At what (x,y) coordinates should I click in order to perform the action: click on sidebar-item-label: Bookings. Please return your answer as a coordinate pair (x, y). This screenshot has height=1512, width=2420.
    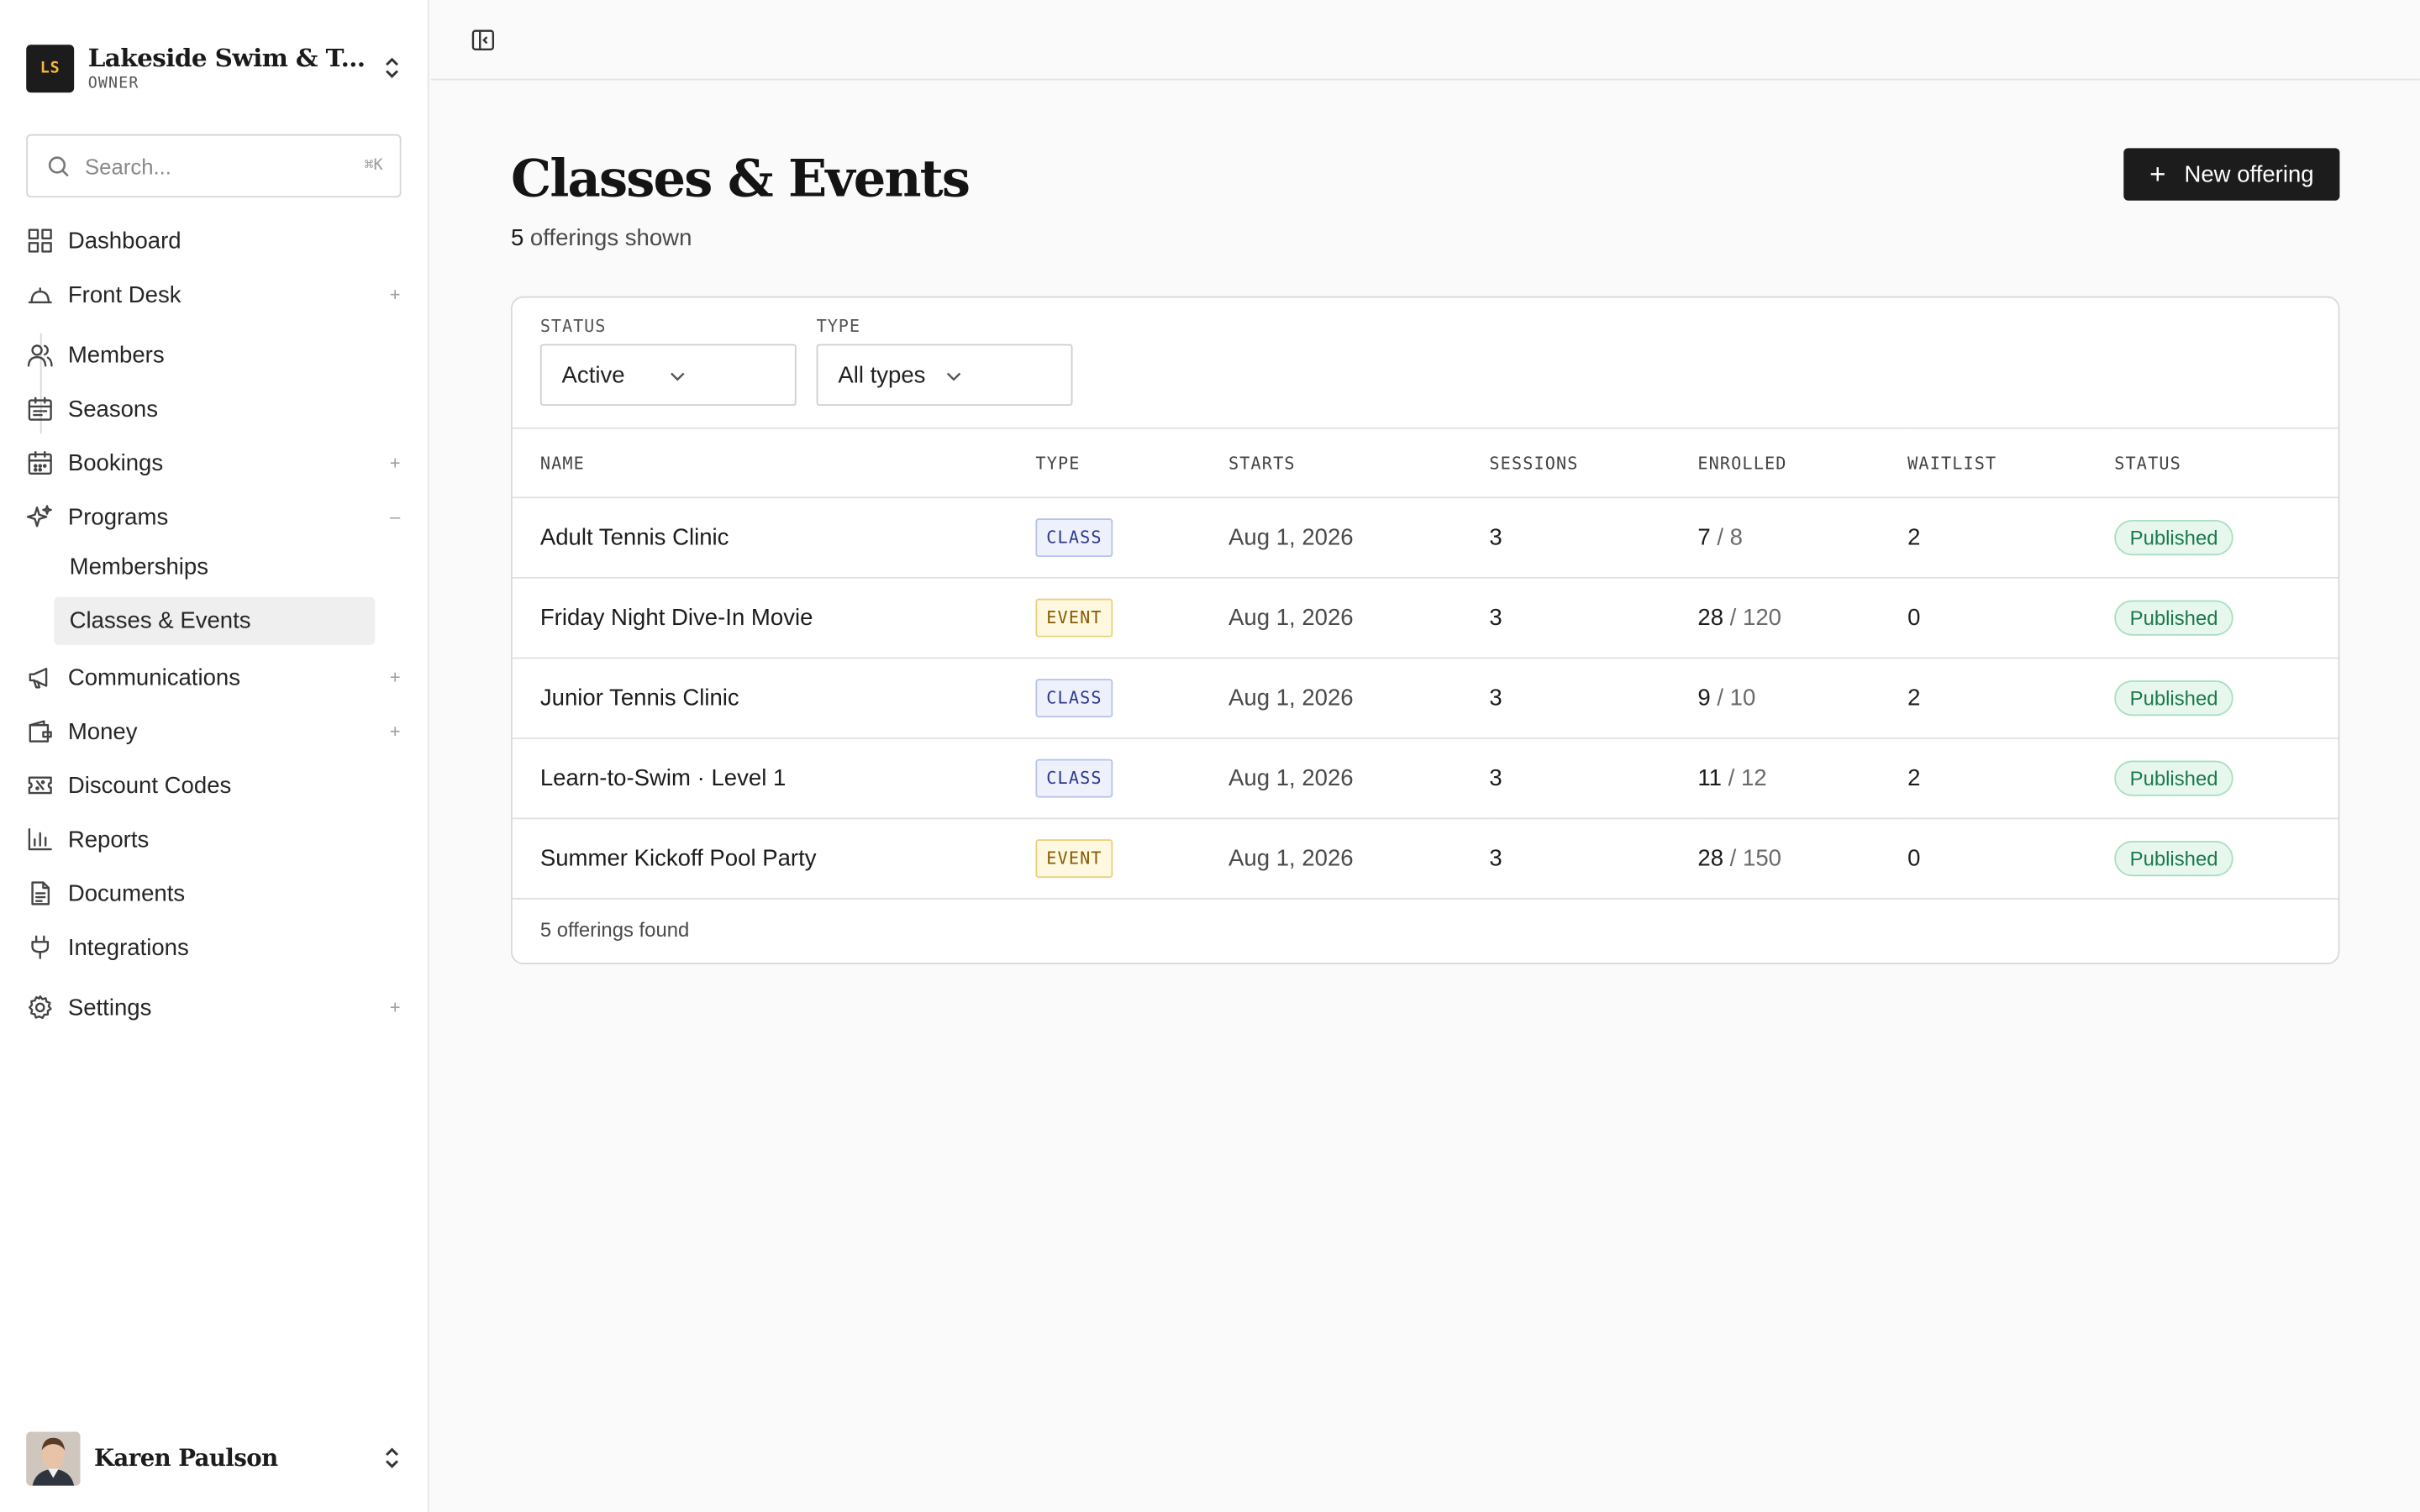
    Looking at the image, I should click on (116, 462).